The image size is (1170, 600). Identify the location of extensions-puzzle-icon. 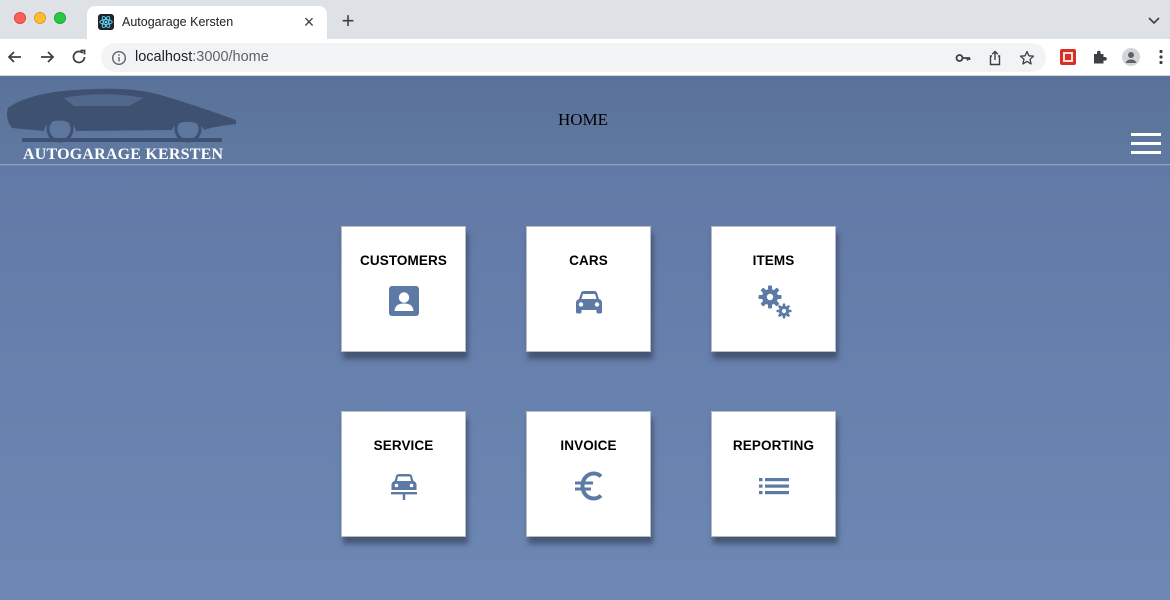
(1100, 57).